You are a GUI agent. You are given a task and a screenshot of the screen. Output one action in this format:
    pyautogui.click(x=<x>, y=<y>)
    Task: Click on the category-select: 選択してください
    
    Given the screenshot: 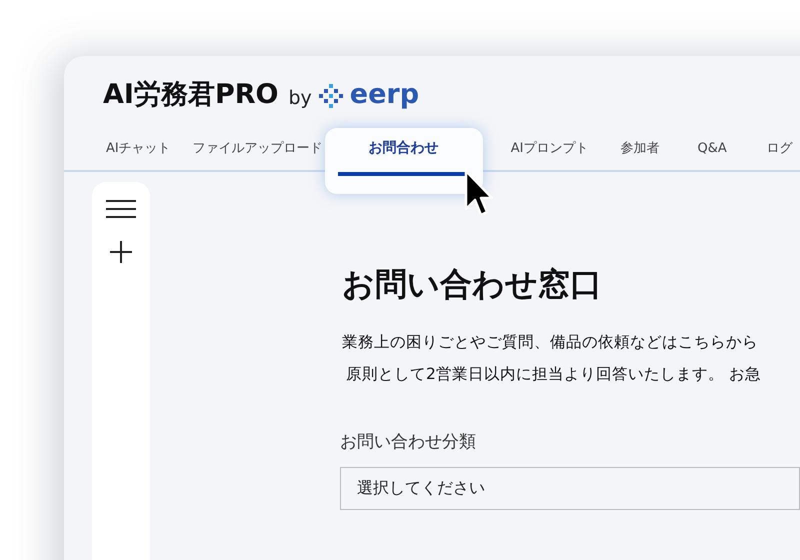 What is the action you would take?
    pyautogui.click(x=570, y=488)
    